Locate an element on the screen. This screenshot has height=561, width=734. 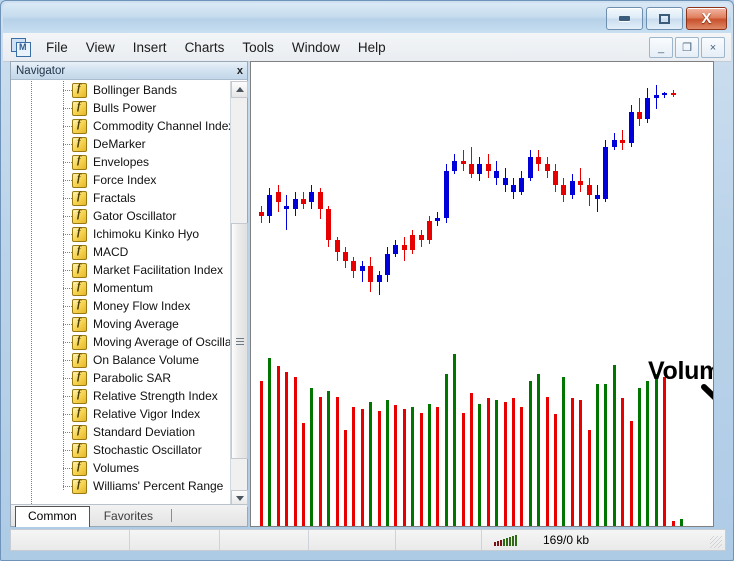
menu-item-insert: Insert is located at coordinates (150, 47).